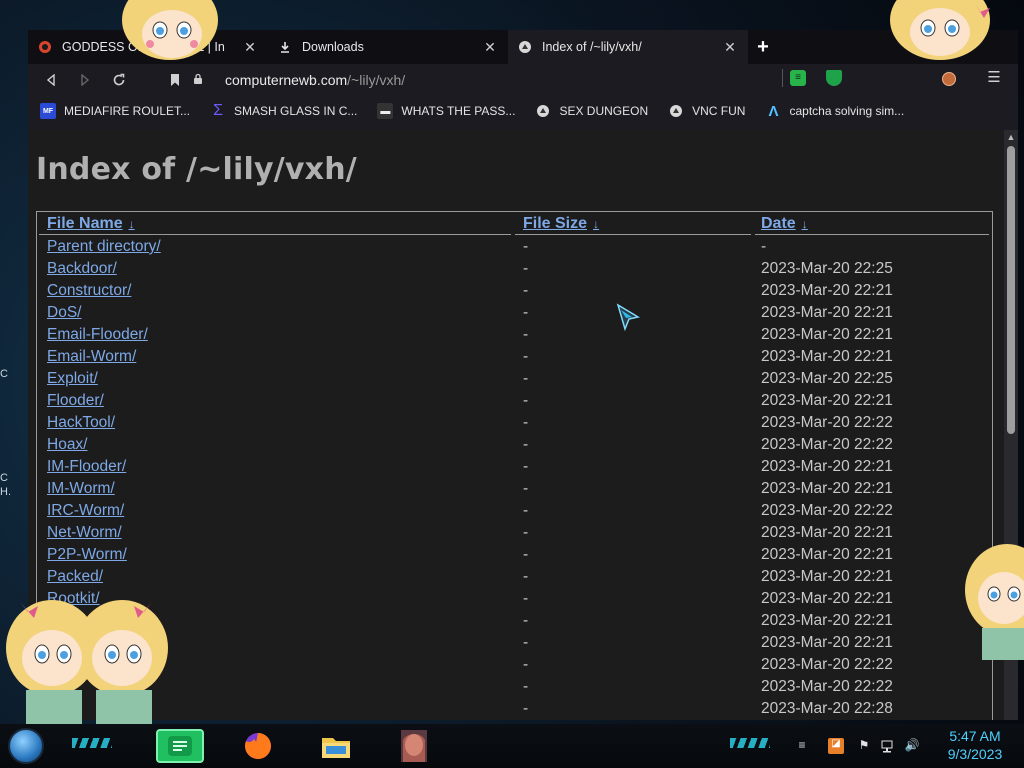 This screenshot has width=1024, height=768. Describe the element at coordinates (1011, 137) in the screenshot. I see `scroll-up-arrow-icon: ▲` at that location.